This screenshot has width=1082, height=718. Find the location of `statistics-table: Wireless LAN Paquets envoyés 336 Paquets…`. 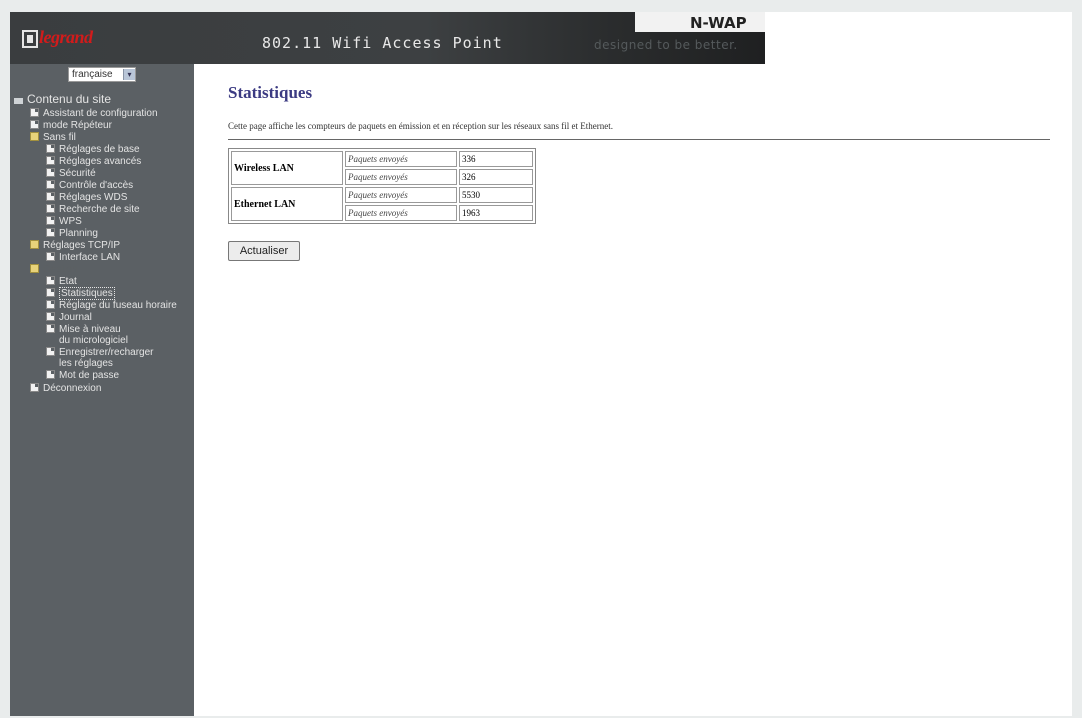

statistics-table: Wireless LAN Paquets envoyés 336 Paquets… is located at coordinates (382, 186).